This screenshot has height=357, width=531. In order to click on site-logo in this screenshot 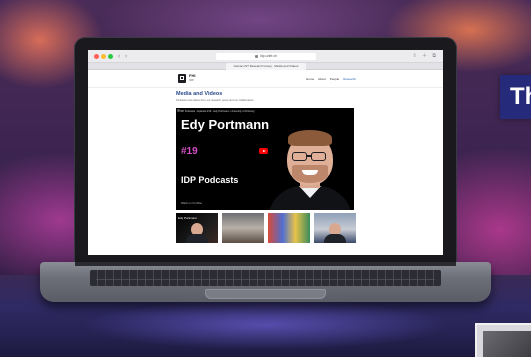, I will do `click(182, 78)`.